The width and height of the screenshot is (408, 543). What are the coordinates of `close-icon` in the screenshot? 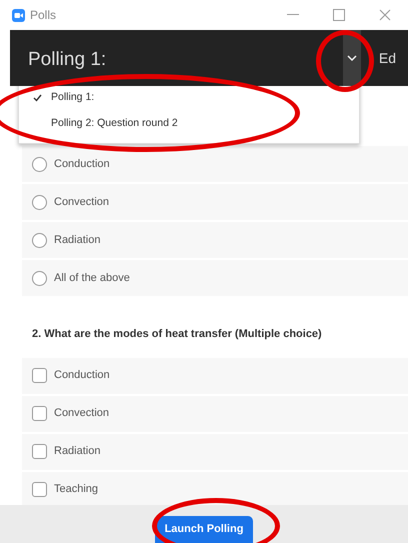 It's located at (385, 15).